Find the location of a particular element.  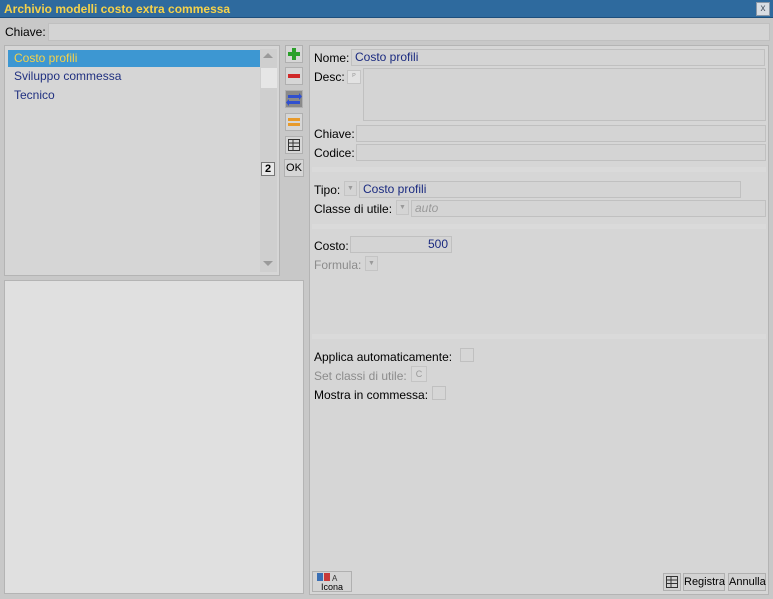

classe-field: auto is located at coordinates (588, 208).